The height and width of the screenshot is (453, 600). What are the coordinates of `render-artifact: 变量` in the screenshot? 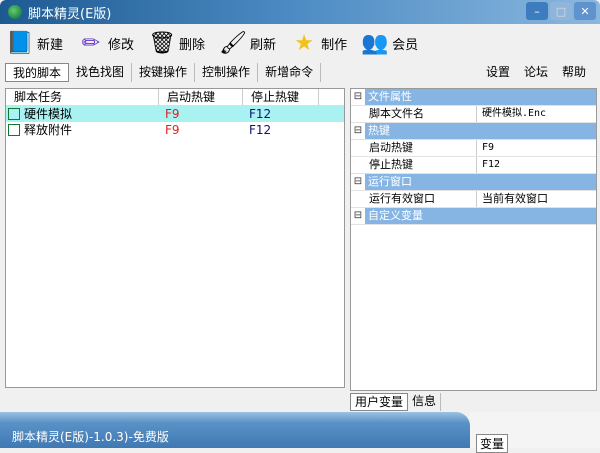 It's located at (535, 432).